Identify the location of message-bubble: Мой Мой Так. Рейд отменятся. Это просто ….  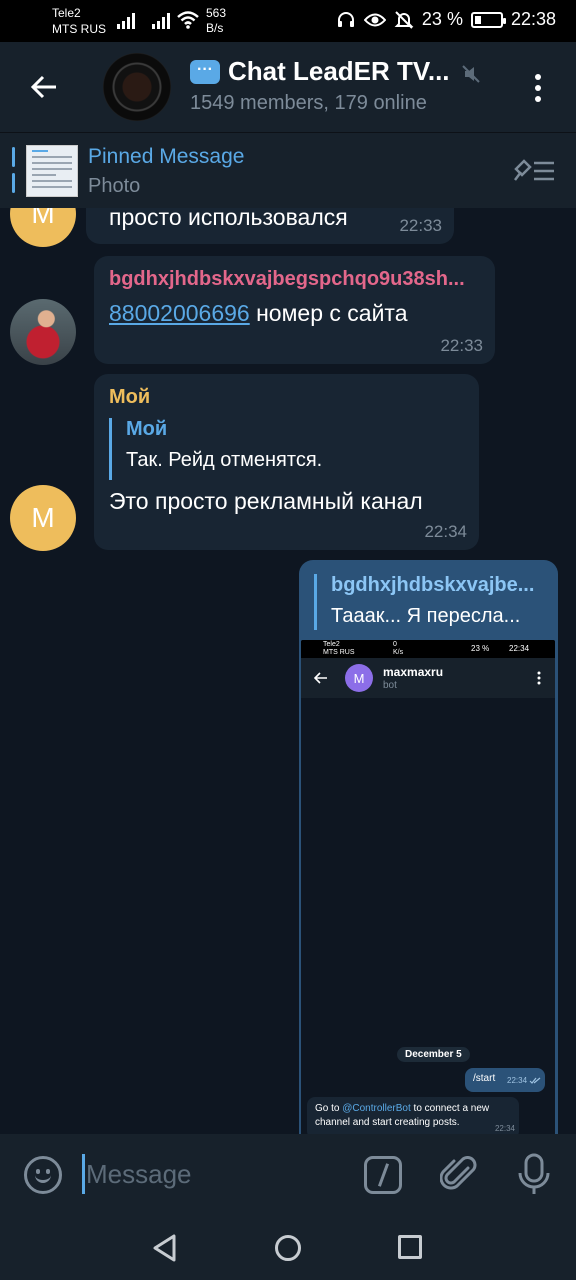
(286, 462).